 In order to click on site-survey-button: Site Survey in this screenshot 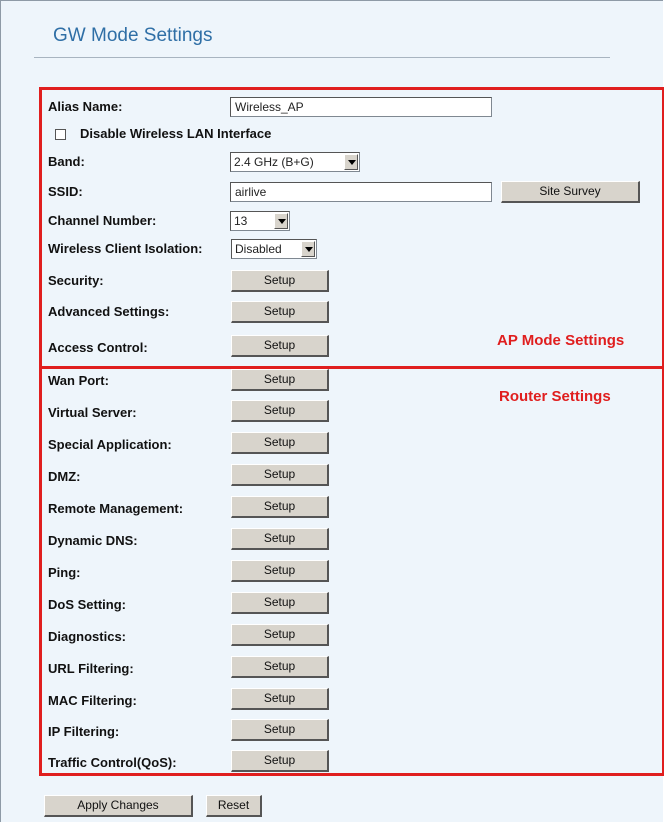, I will do `click(570, 192)`.